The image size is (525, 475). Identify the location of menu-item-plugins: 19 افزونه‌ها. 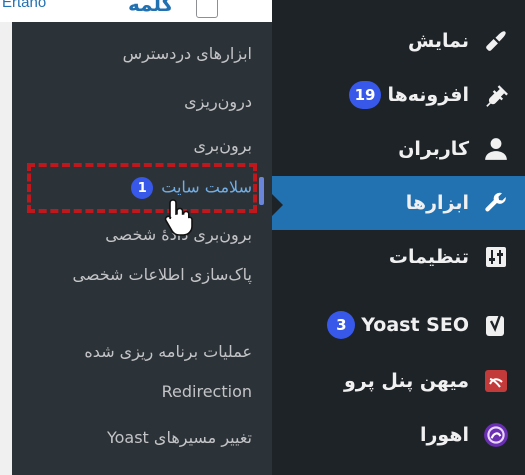
(398, 95).